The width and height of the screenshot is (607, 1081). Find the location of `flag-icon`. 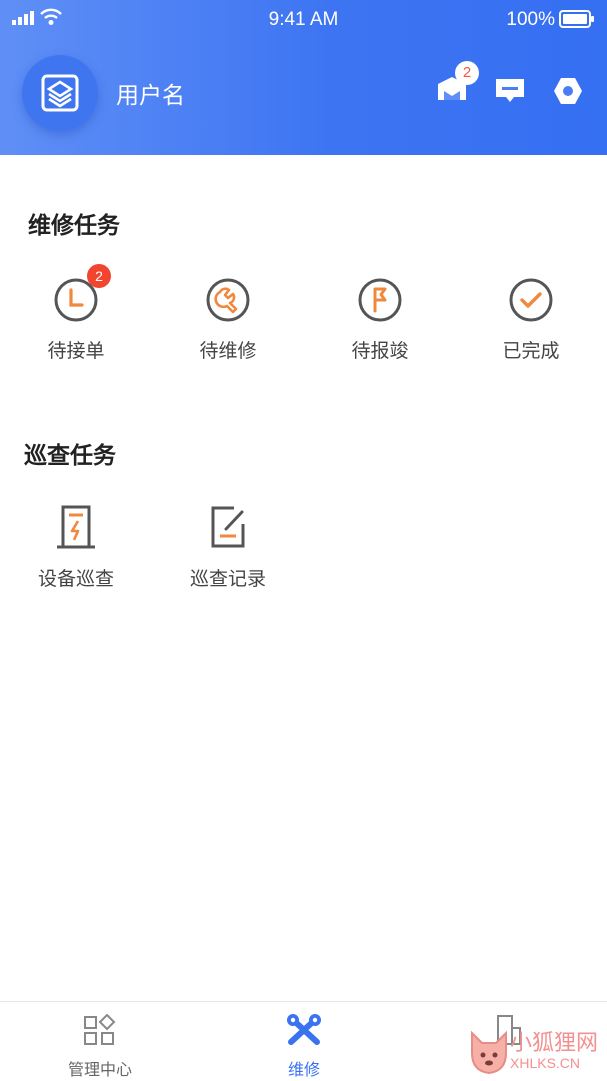

flag-icon is located at coordinates (380, 300).